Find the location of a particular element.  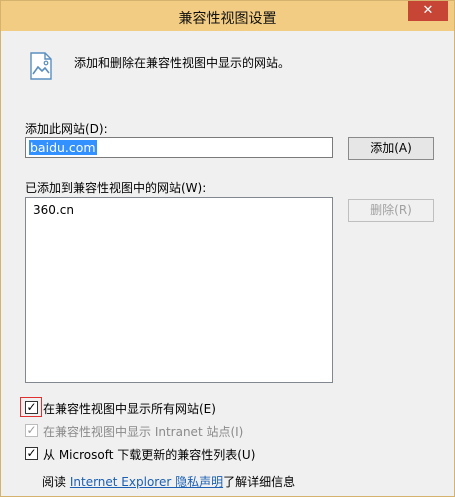

list-item: 360.cn is located at coordinates (53, 210).